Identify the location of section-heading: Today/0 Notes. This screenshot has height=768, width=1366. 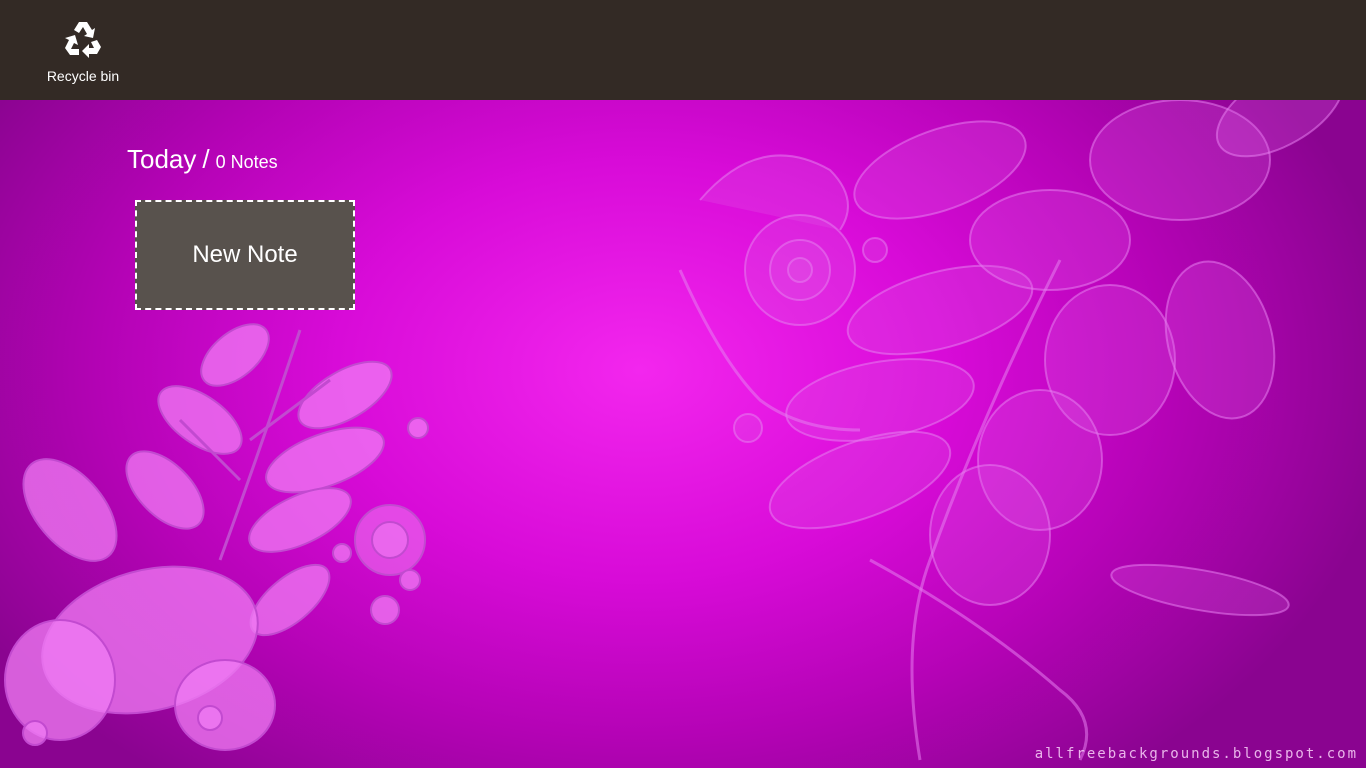
(202, 159).